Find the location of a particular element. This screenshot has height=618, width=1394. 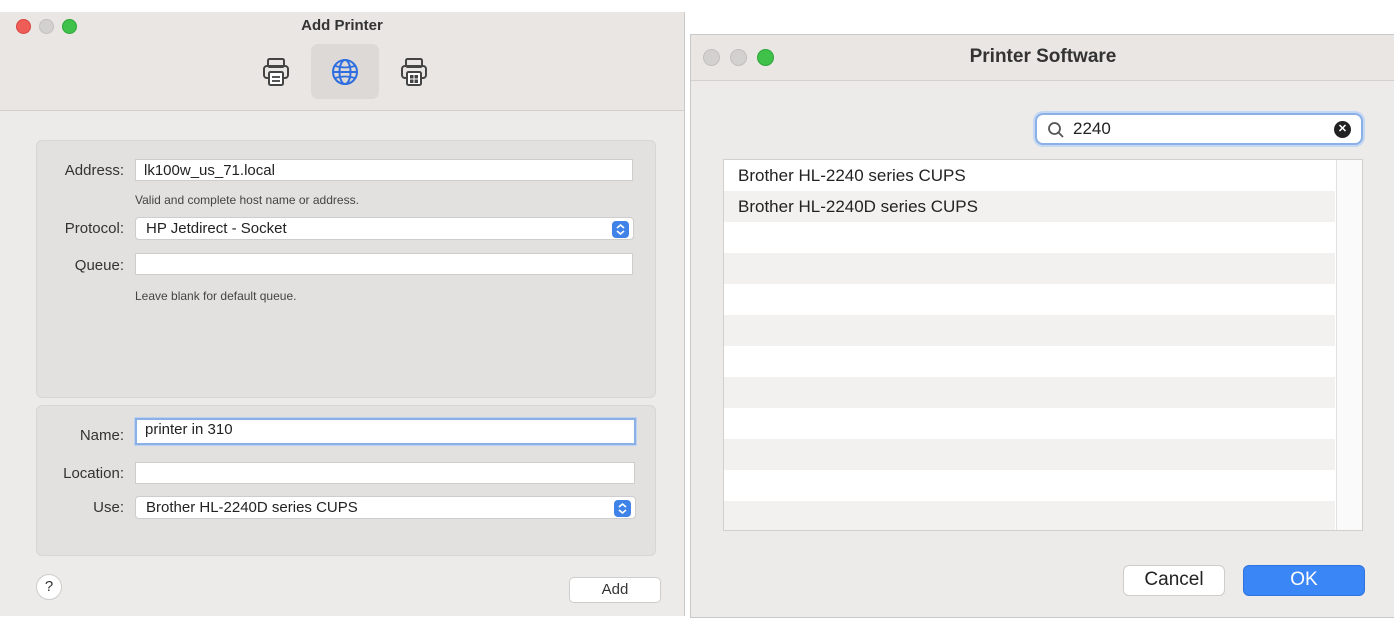

window-title: Add Printer is located at coordinates (342, 25).